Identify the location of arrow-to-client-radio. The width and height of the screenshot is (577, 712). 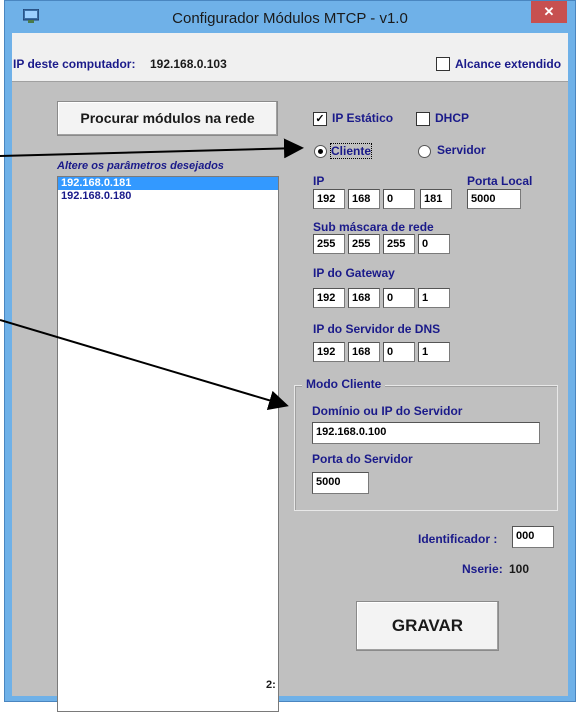
(152, 148).